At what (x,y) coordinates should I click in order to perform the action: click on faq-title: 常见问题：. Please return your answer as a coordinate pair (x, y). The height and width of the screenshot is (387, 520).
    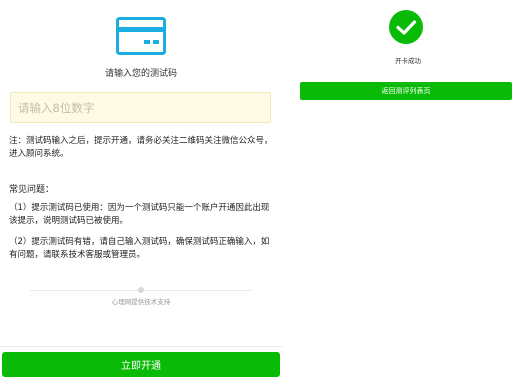
    Looking at the image, I should click on (32, 190).